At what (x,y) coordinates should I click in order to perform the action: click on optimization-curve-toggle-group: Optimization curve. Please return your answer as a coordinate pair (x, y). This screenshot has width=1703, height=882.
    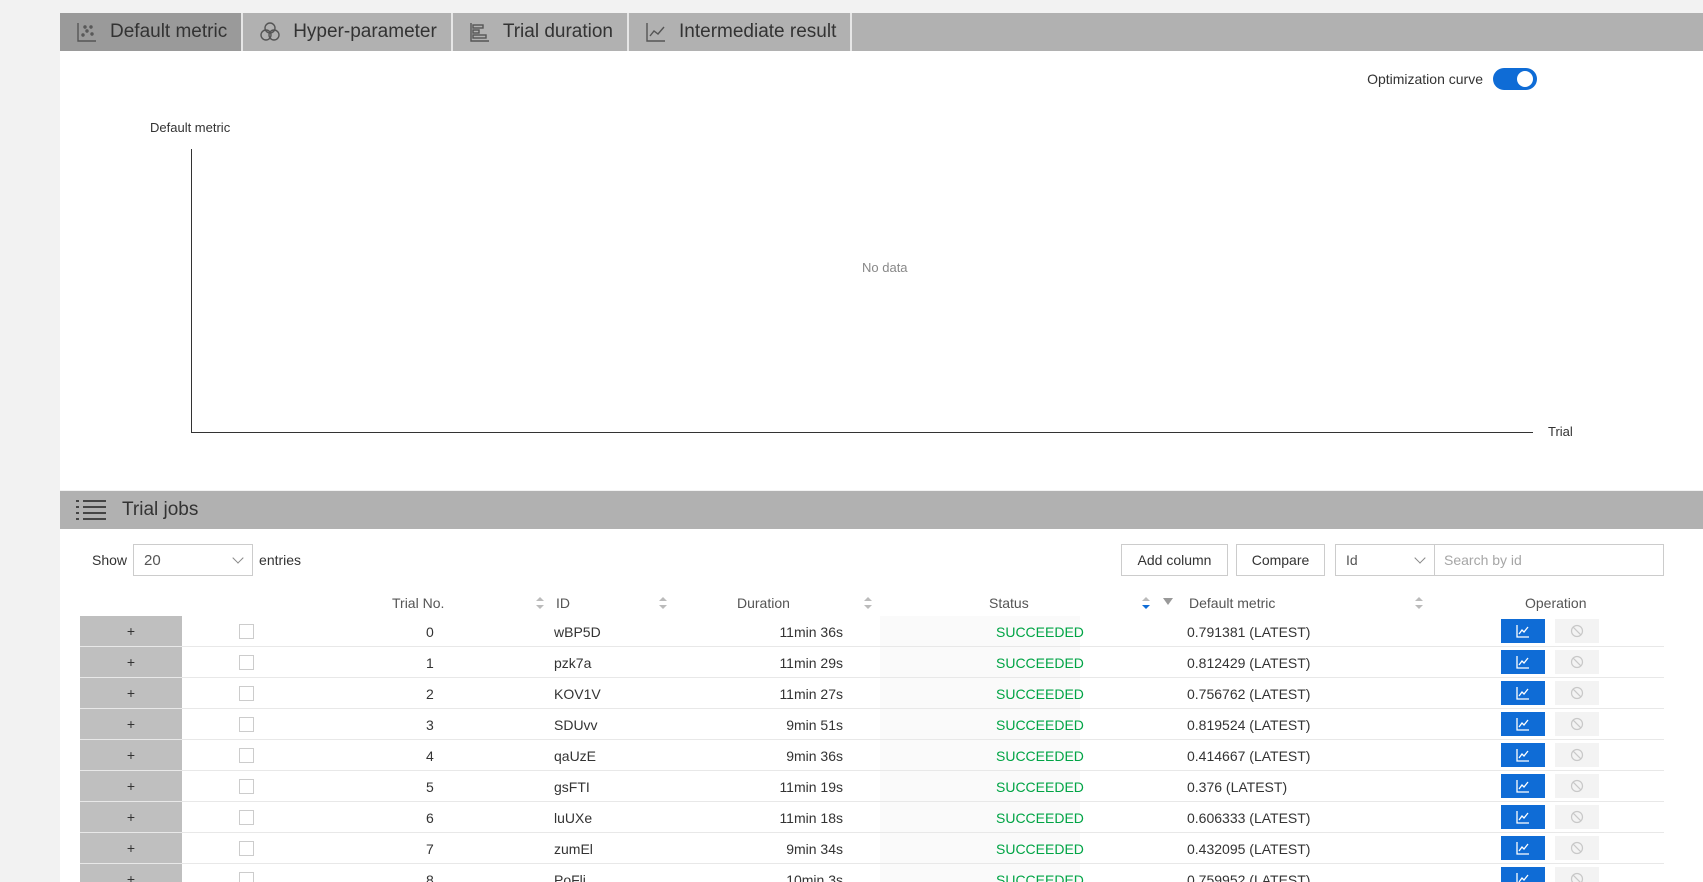
    Looking at the image, I should click on (1452, 79).